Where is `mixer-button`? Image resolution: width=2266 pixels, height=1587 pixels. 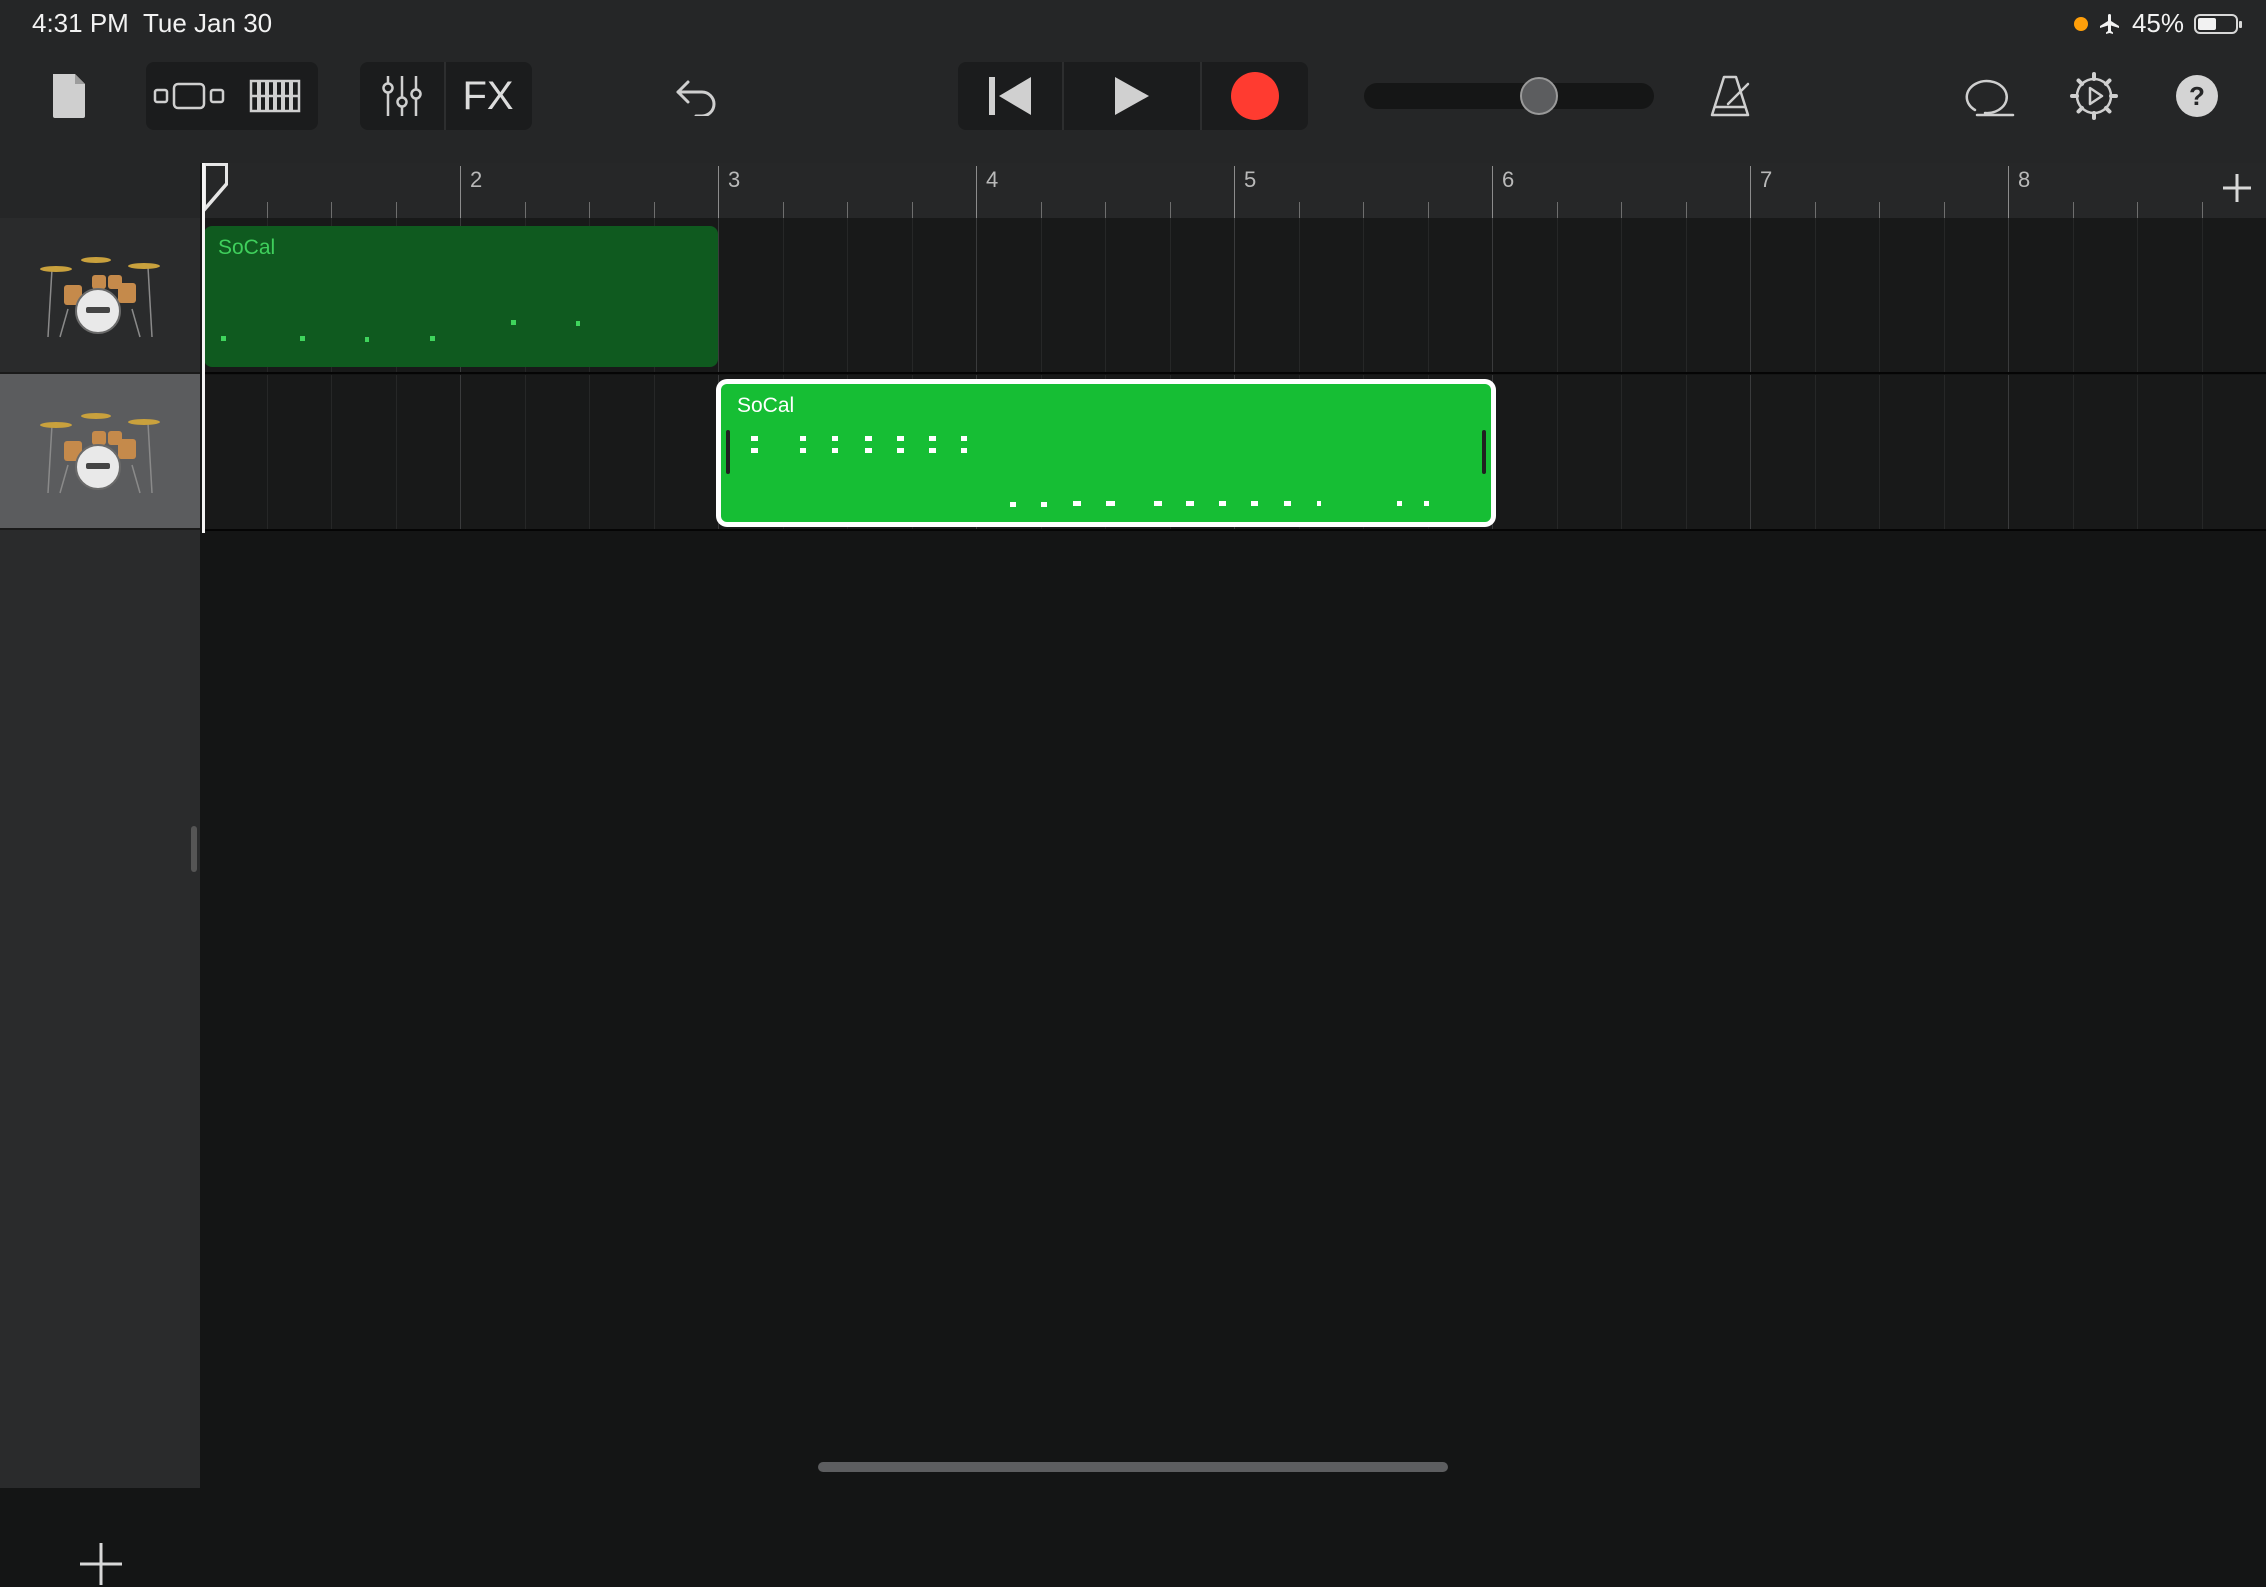
mixer-button is located at coordinates (402, 96).